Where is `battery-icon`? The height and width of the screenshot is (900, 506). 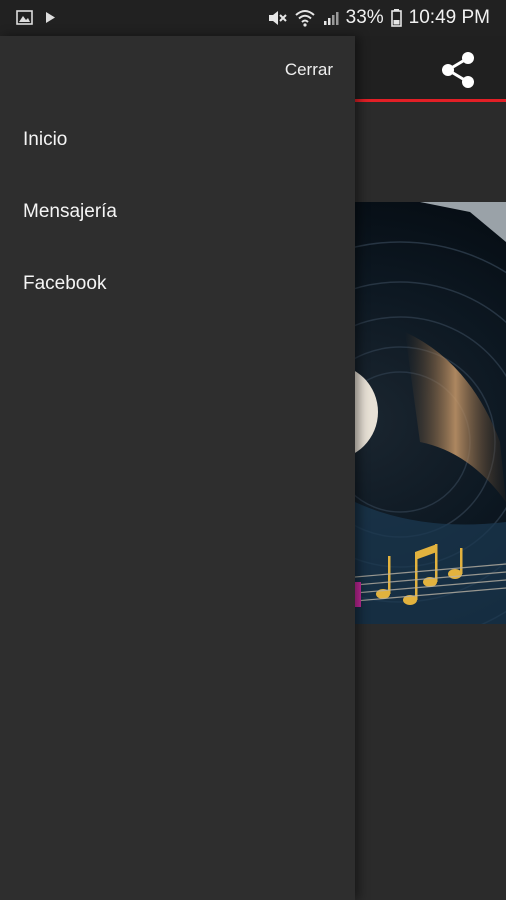
battery-icon is located at coordinates (396, 18).